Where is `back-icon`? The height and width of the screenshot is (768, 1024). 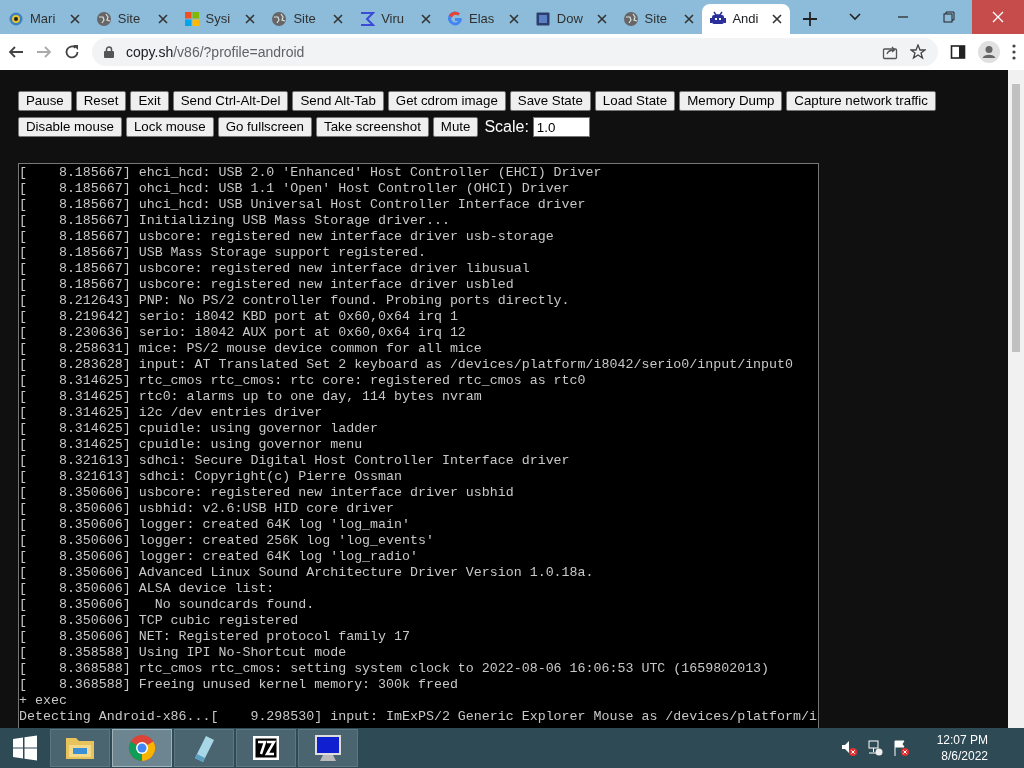
back-icon is located at coordinates (16, 52).